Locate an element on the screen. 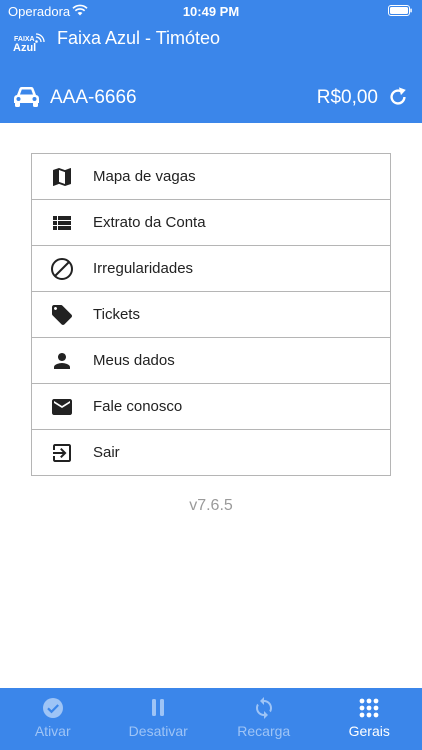 The image size is (422, 750). block-icon is located at coordinates (62, 269).